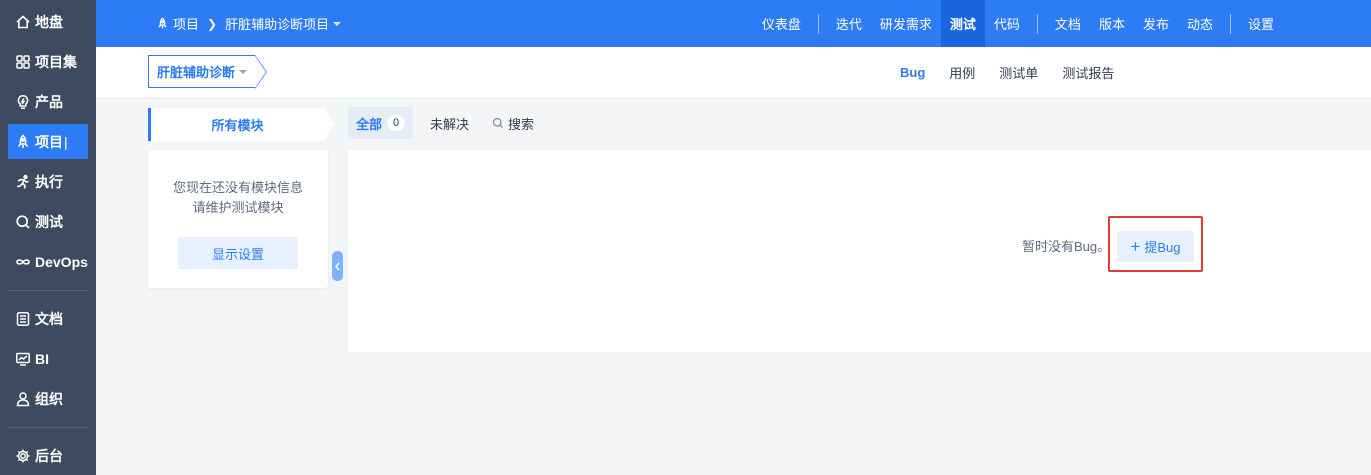 The image size is (1371, 475). I want to click on sidebar-item-admin: 后台, so click(48, 455).